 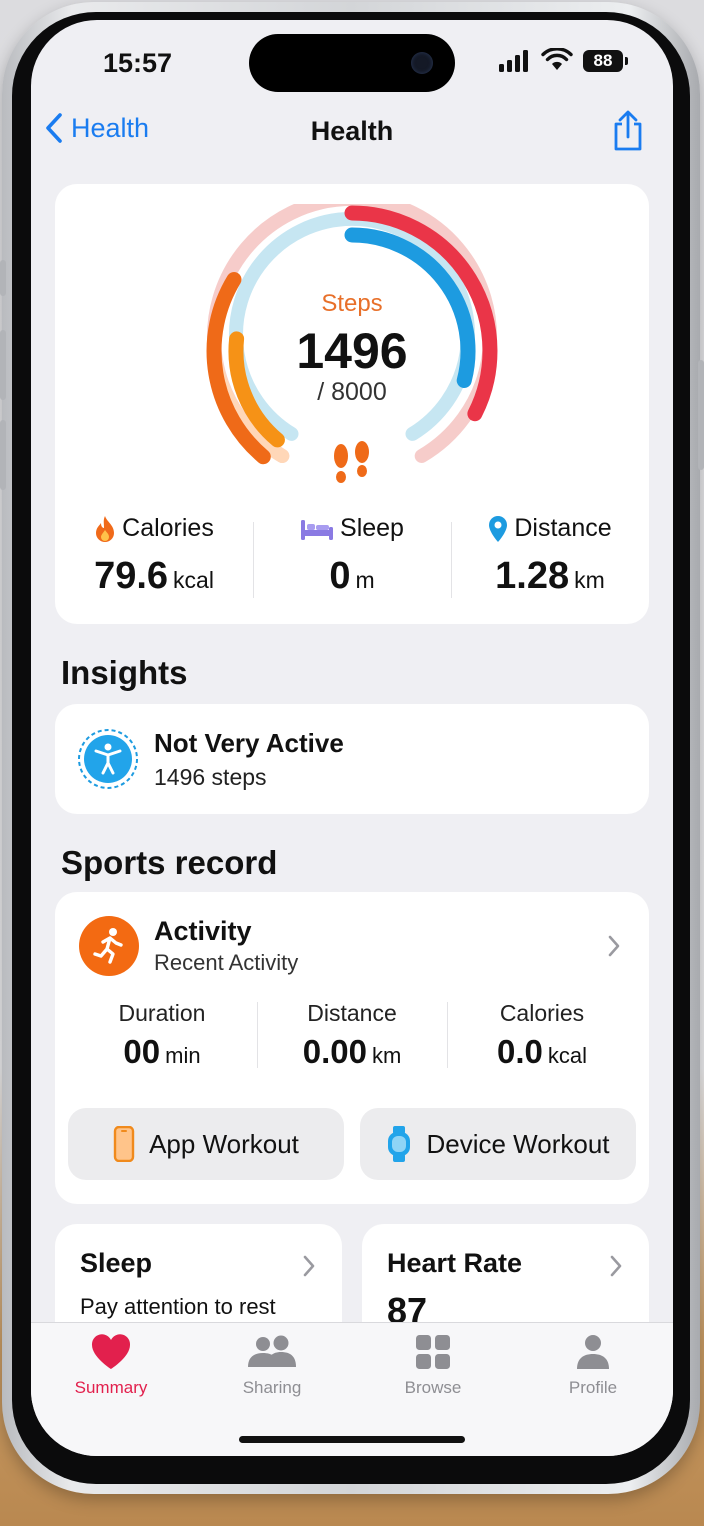 I want to click on distance-label: Distance, so click(x=563, y=528).